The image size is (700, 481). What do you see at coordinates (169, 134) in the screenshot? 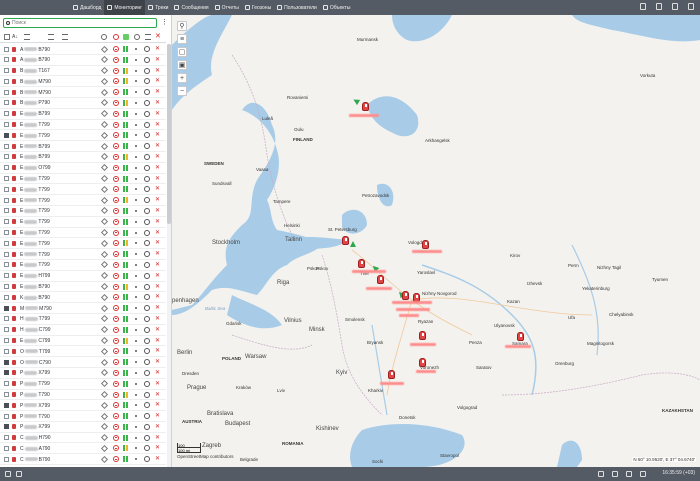
I see `scroll-thumb` at bounding box center [169, 134].